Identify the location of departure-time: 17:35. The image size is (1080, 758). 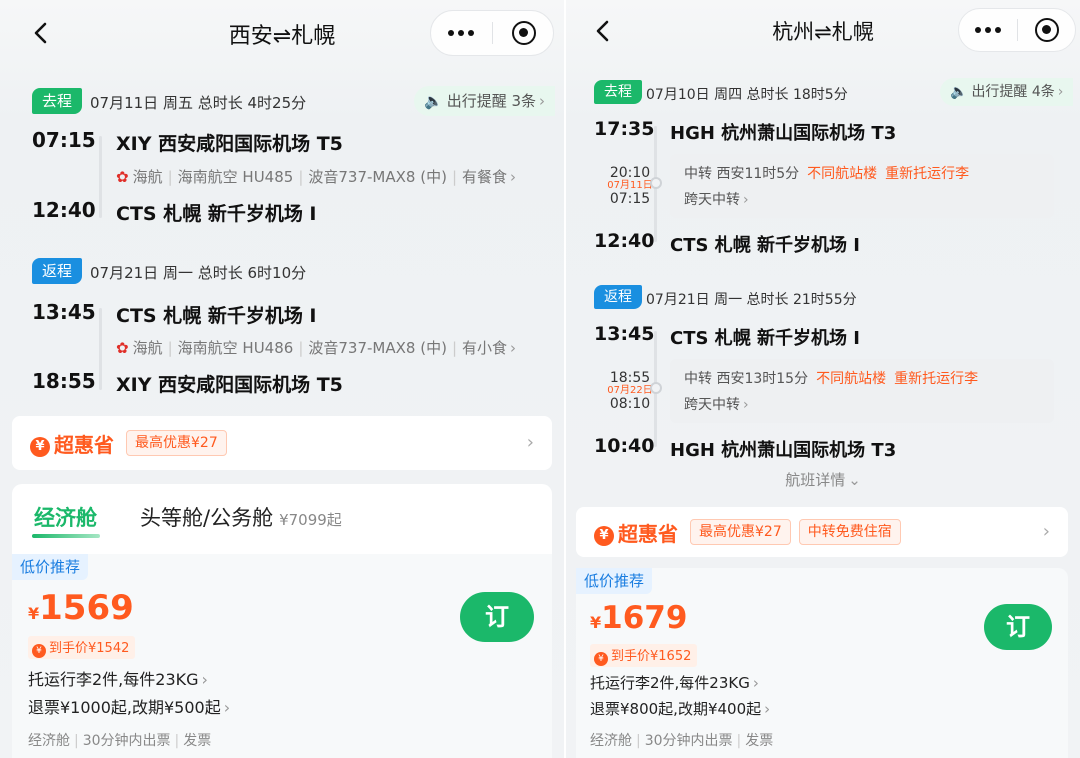
(624, 129).